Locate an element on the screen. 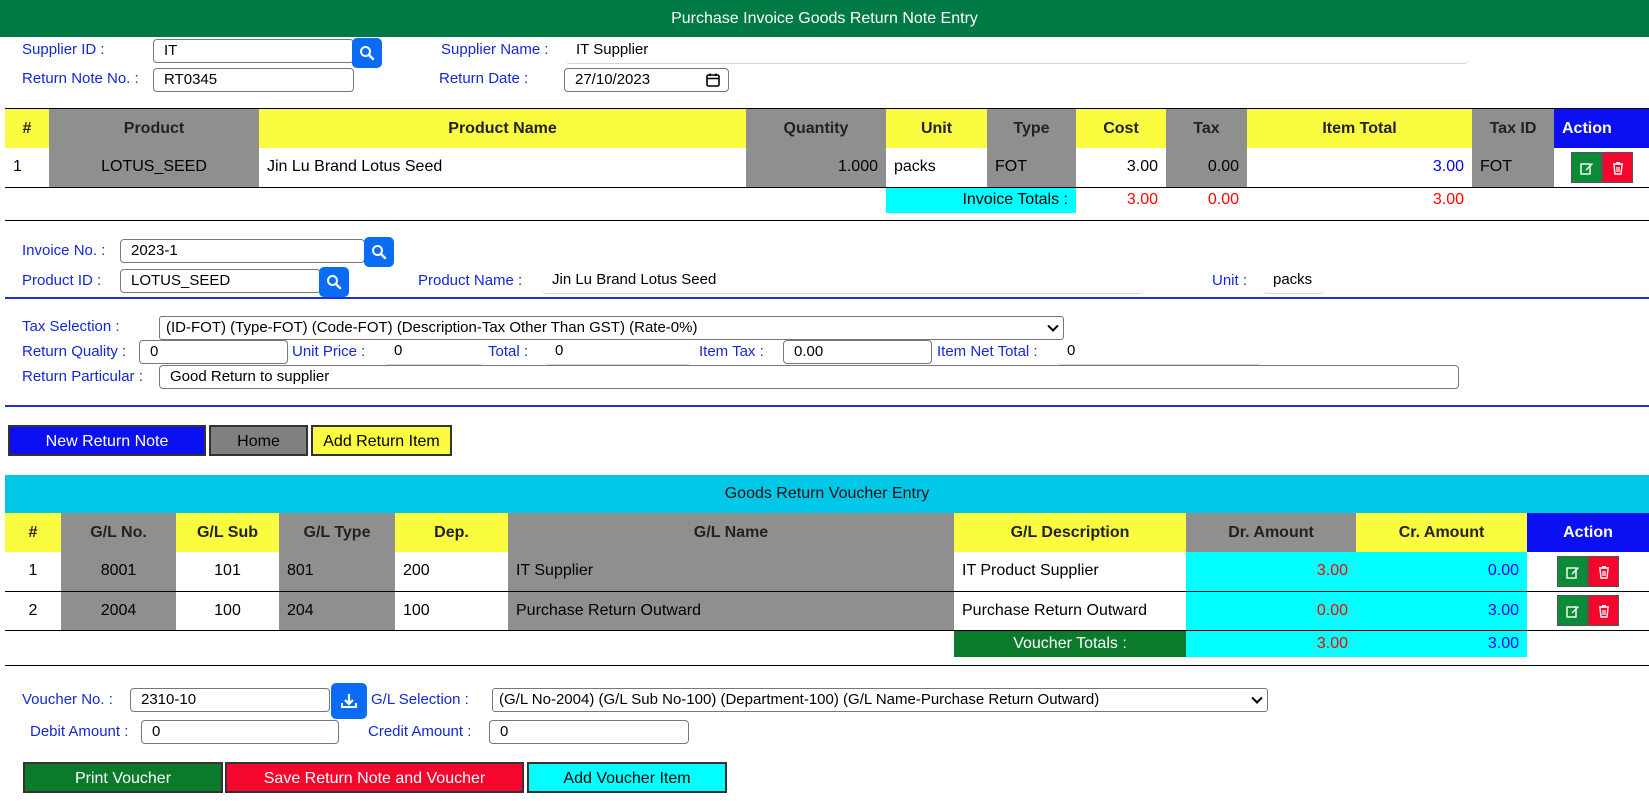 The height and width of the screenshot is (801, 1649). col-header: G/L Description is located at coordinates (1070, 532).